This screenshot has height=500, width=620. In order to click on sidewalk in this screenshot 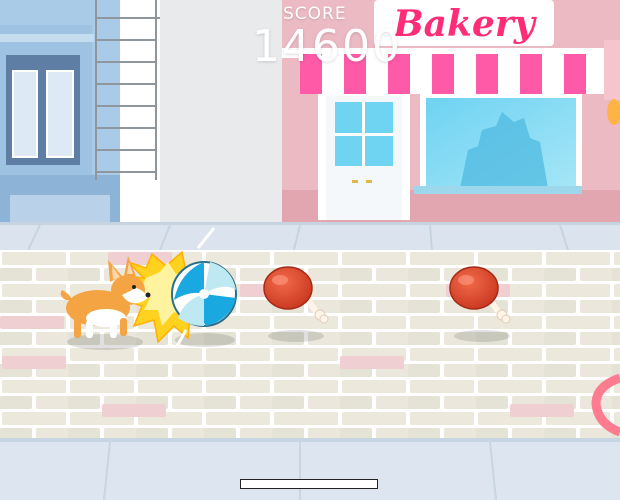, I will do `click(310, 237)`.